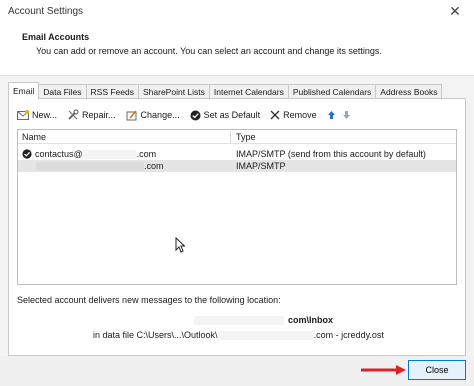 Image resolution: width=474 pixels, height=386 pixels. I want to click on account-name: .com, so click(100, 166).